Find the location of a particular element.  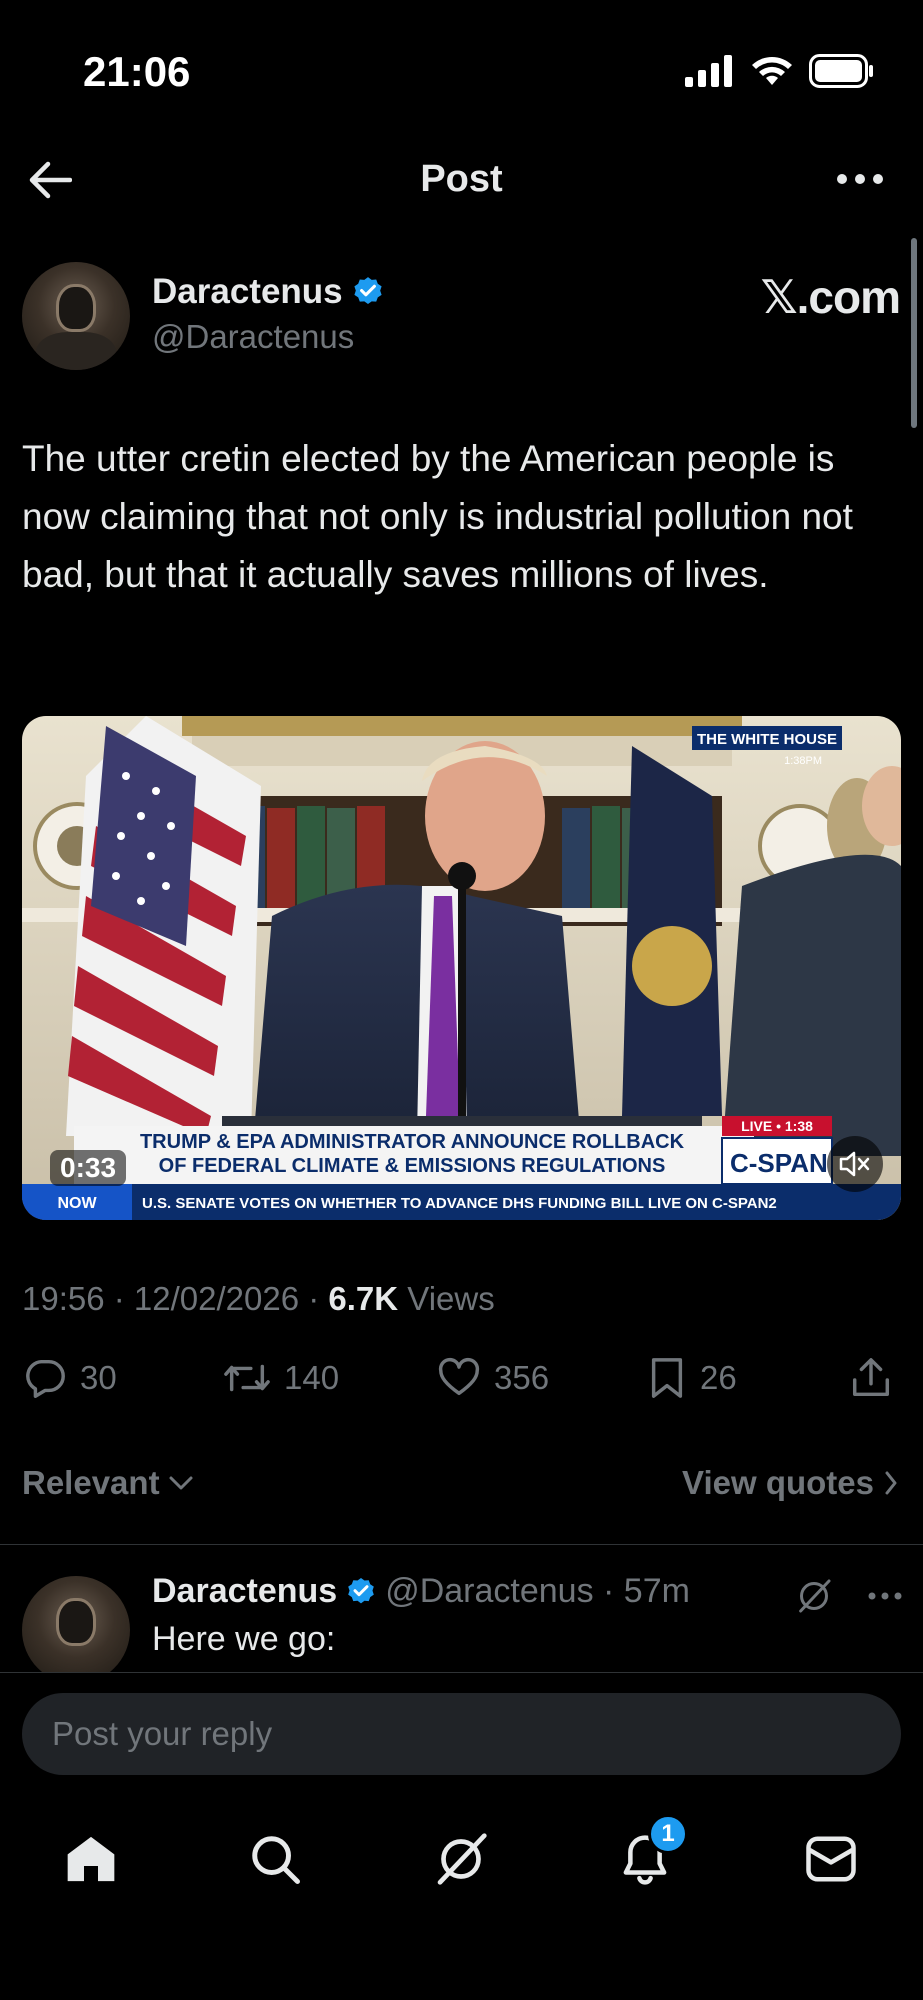

mute-button is located at coordinates (855, 1164).